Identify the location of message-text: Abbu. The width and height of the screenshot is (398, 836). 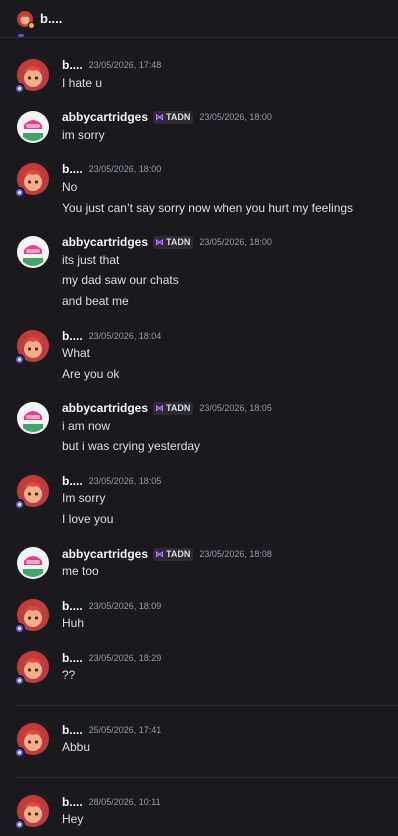
(76, 747).